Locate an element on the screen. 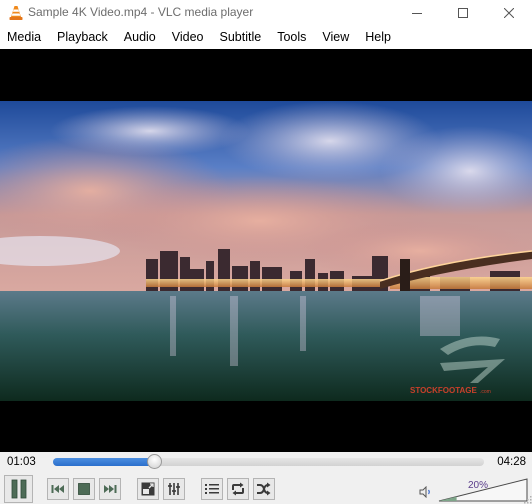 The image size is (532, 504). close-icon is located at coordinates (509, 13).